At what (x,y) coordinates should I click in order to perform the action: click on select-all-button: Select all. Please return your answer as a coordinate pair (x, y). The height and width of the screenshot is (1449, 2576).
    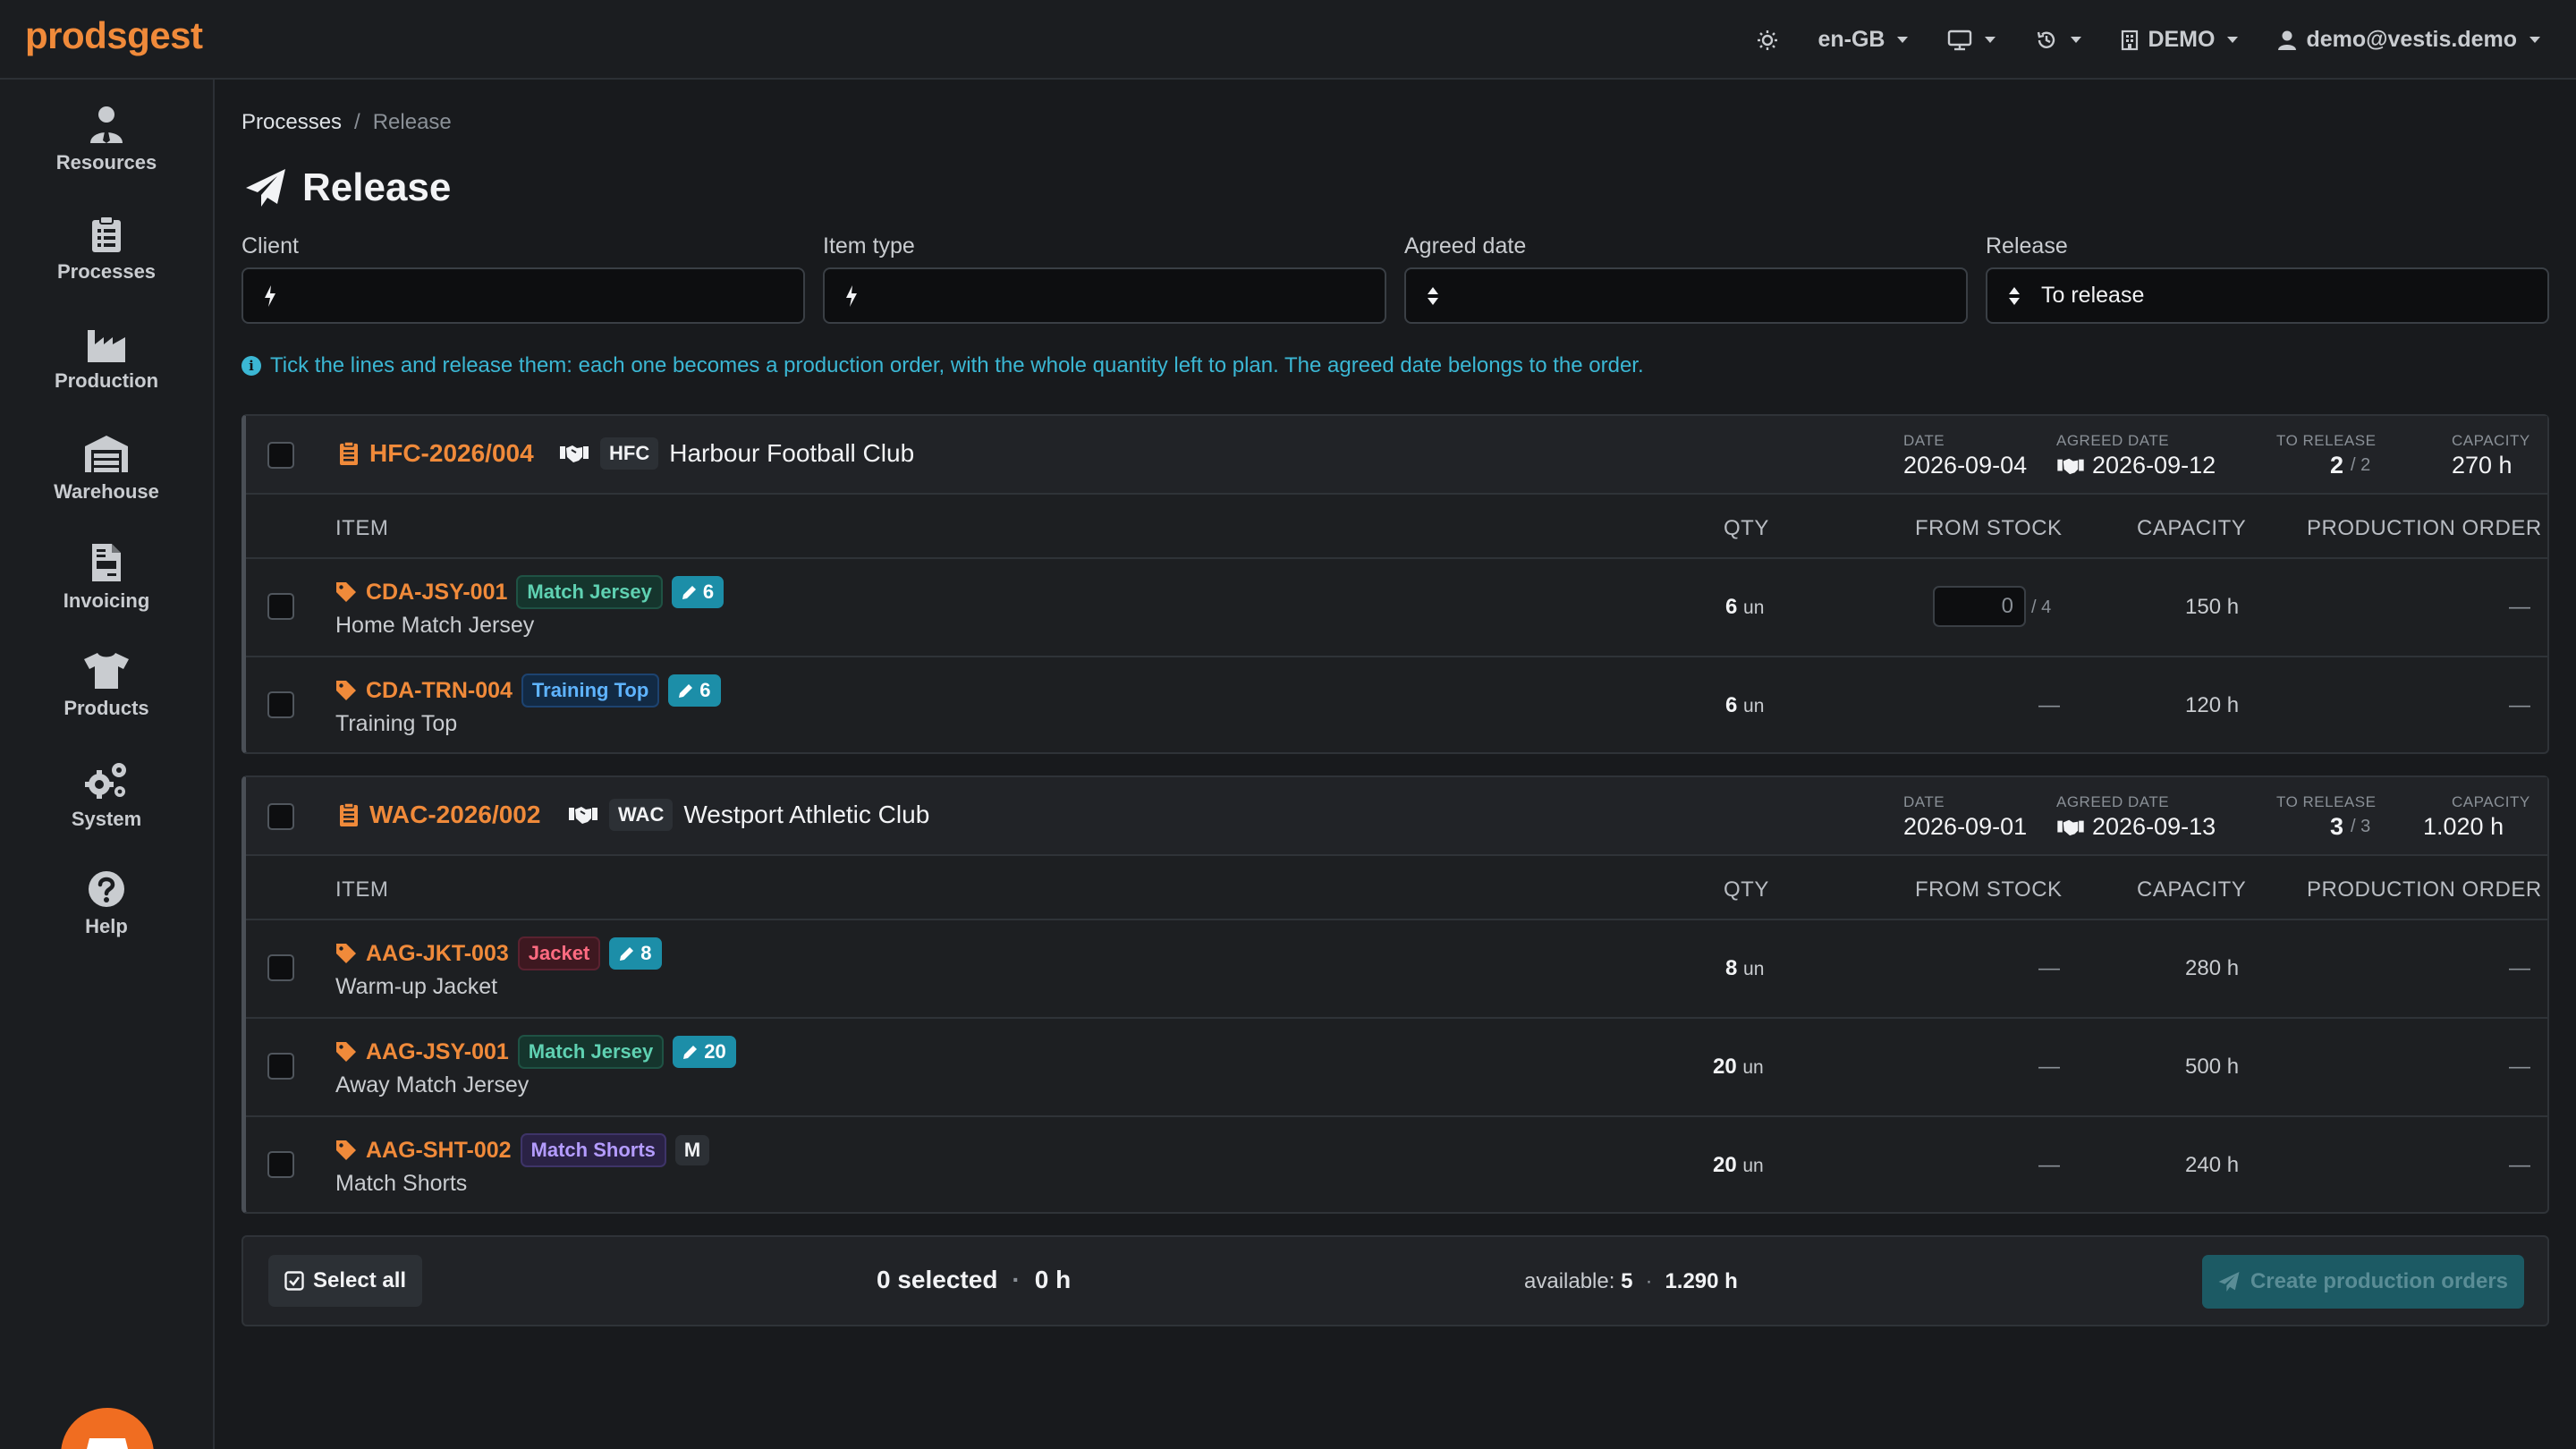
    Looking at the image, I should click on (345, 1281).